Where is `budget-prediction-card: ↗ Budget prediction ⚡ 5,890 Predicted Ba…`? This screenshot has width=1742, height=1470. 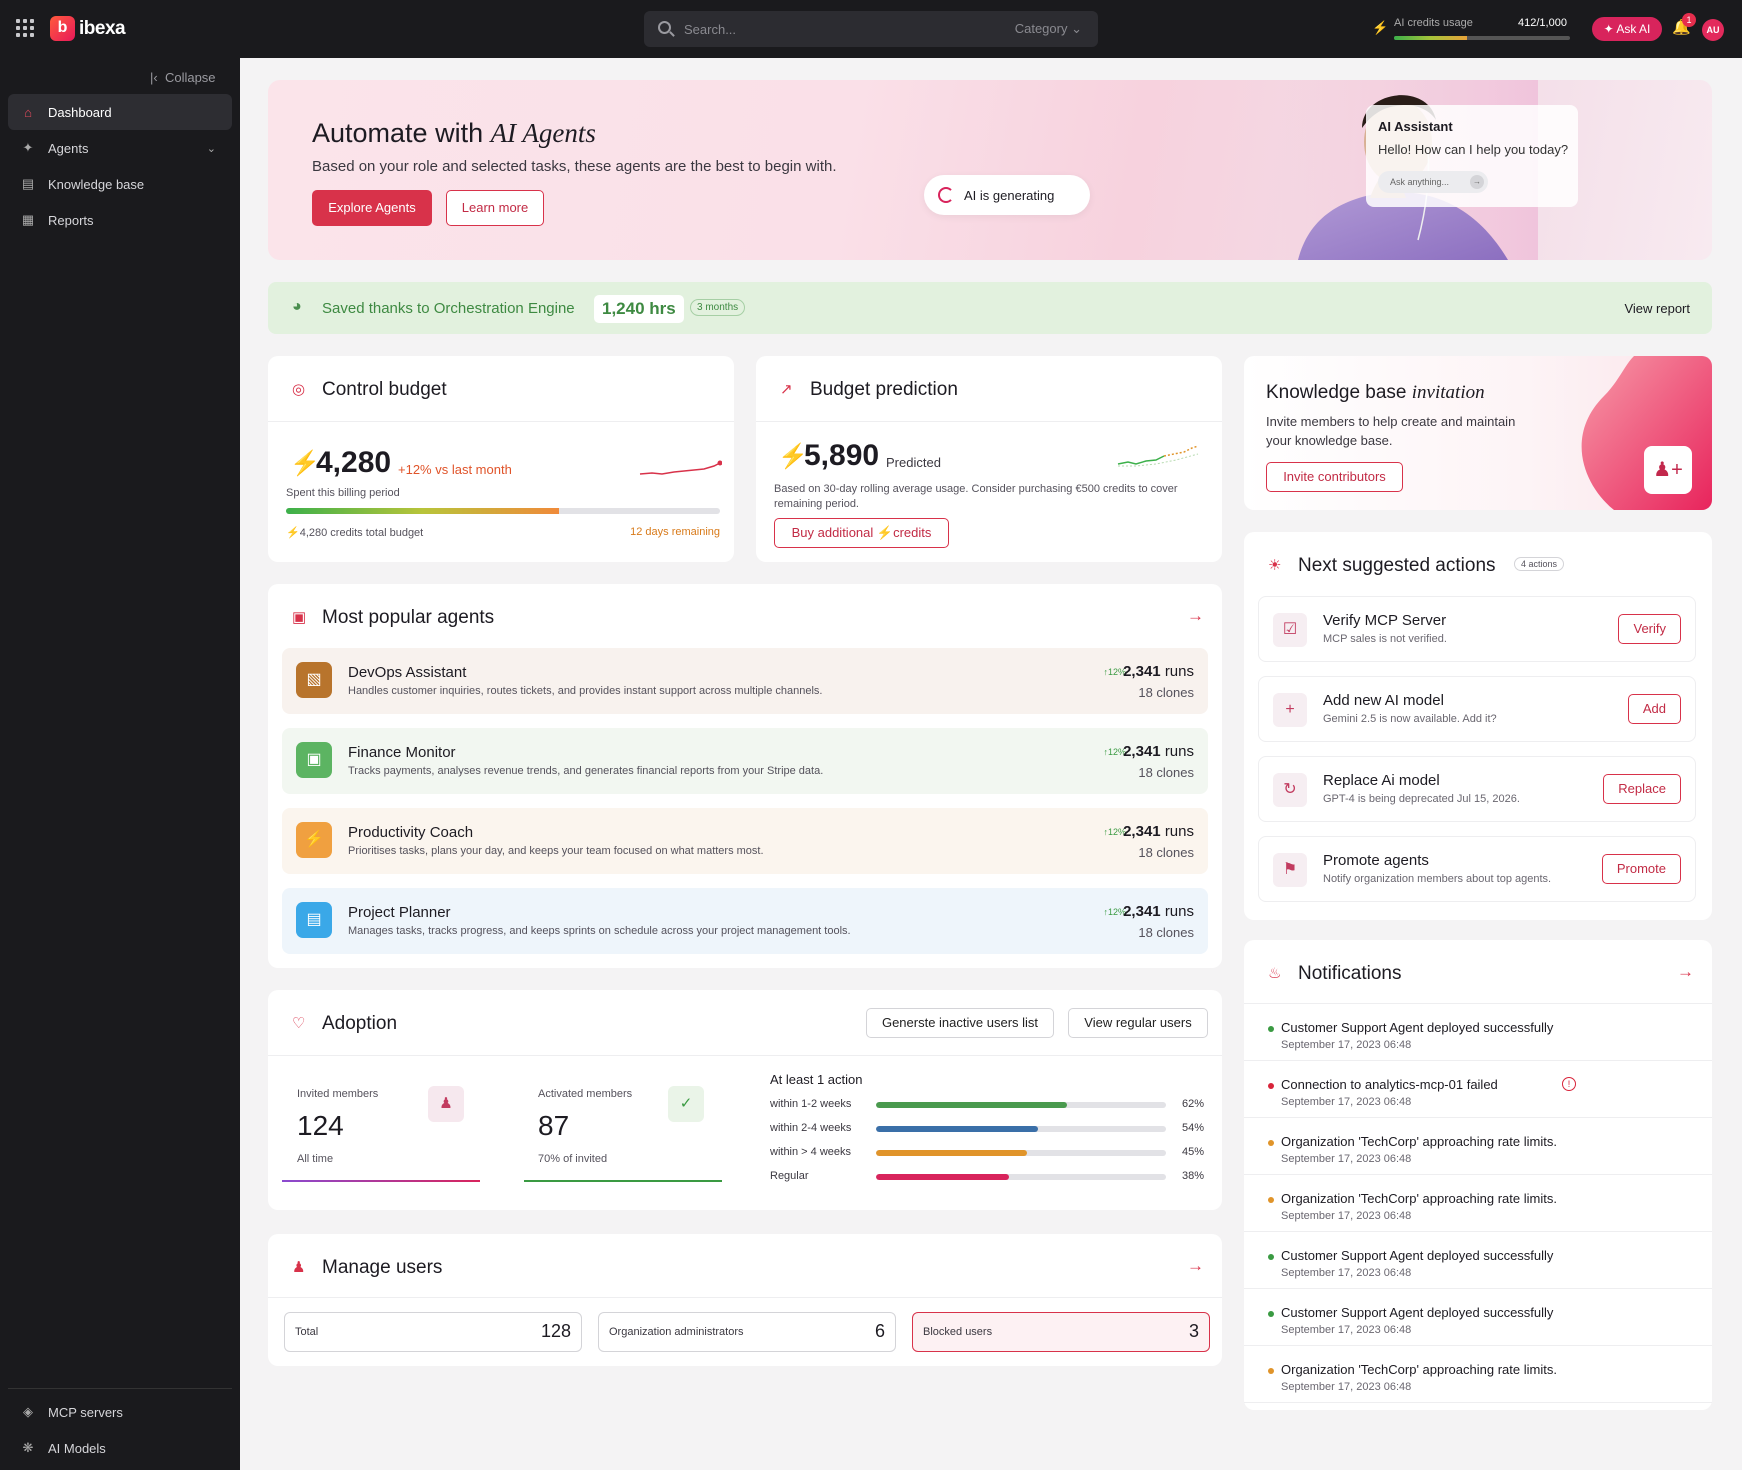
budget-prediction-card: ↗ Budget prediction ⚡ 5,890 Predicted Ba… is located at coordinates (989, 459).